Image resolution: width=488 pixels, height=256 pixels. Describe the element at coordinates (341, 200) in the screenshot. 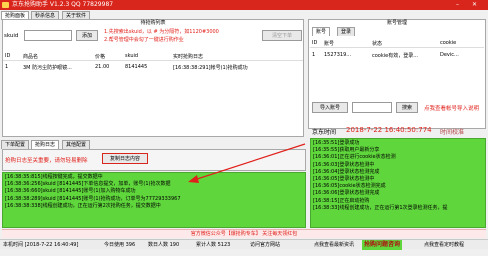

I see `log-line: [16:38:15]正在启动抢购` at that location.